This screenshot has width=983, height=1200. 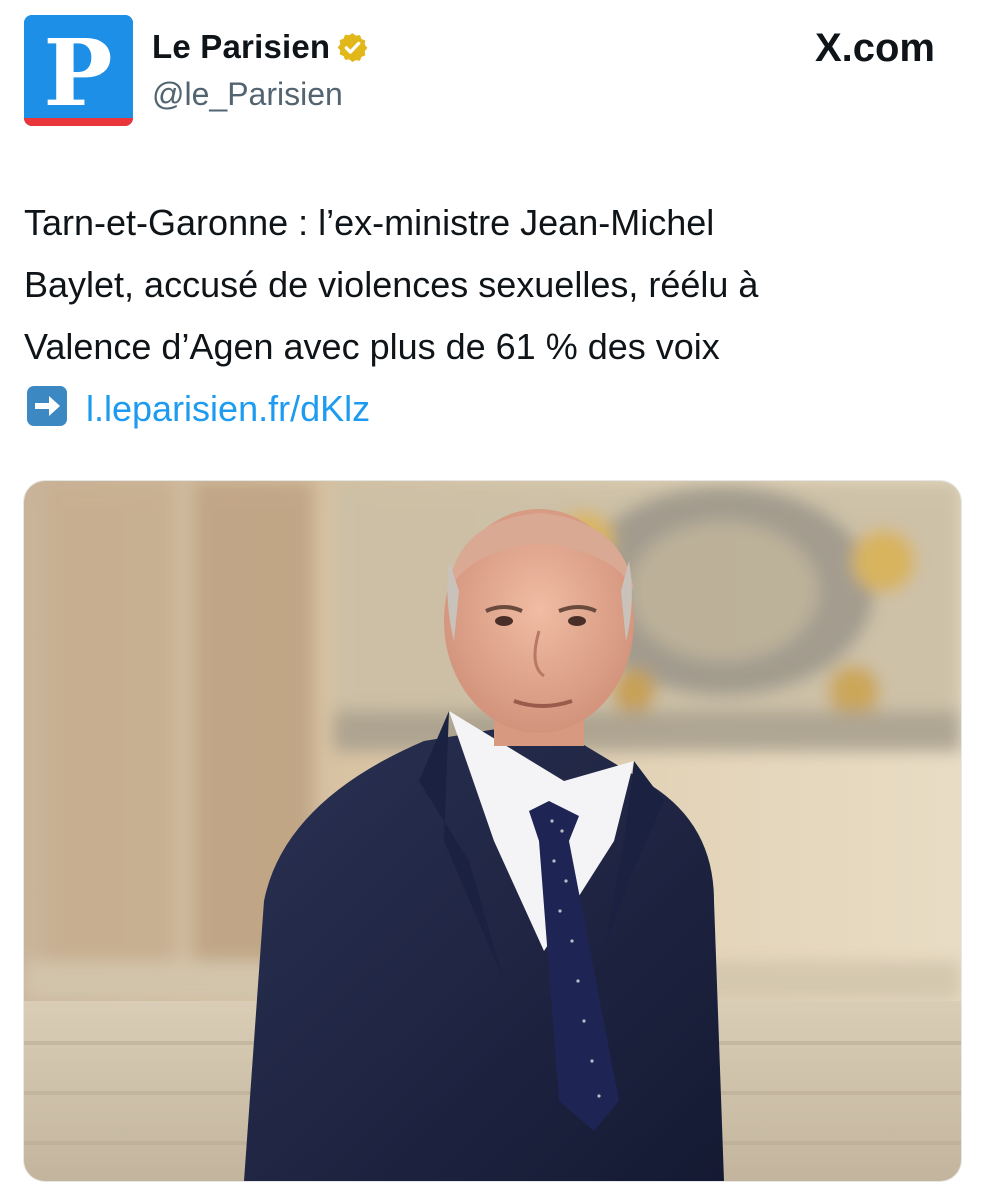 I want to click on tweet-link-line: l.leparisien.fr/dKlz, so click(x=484, y=409).